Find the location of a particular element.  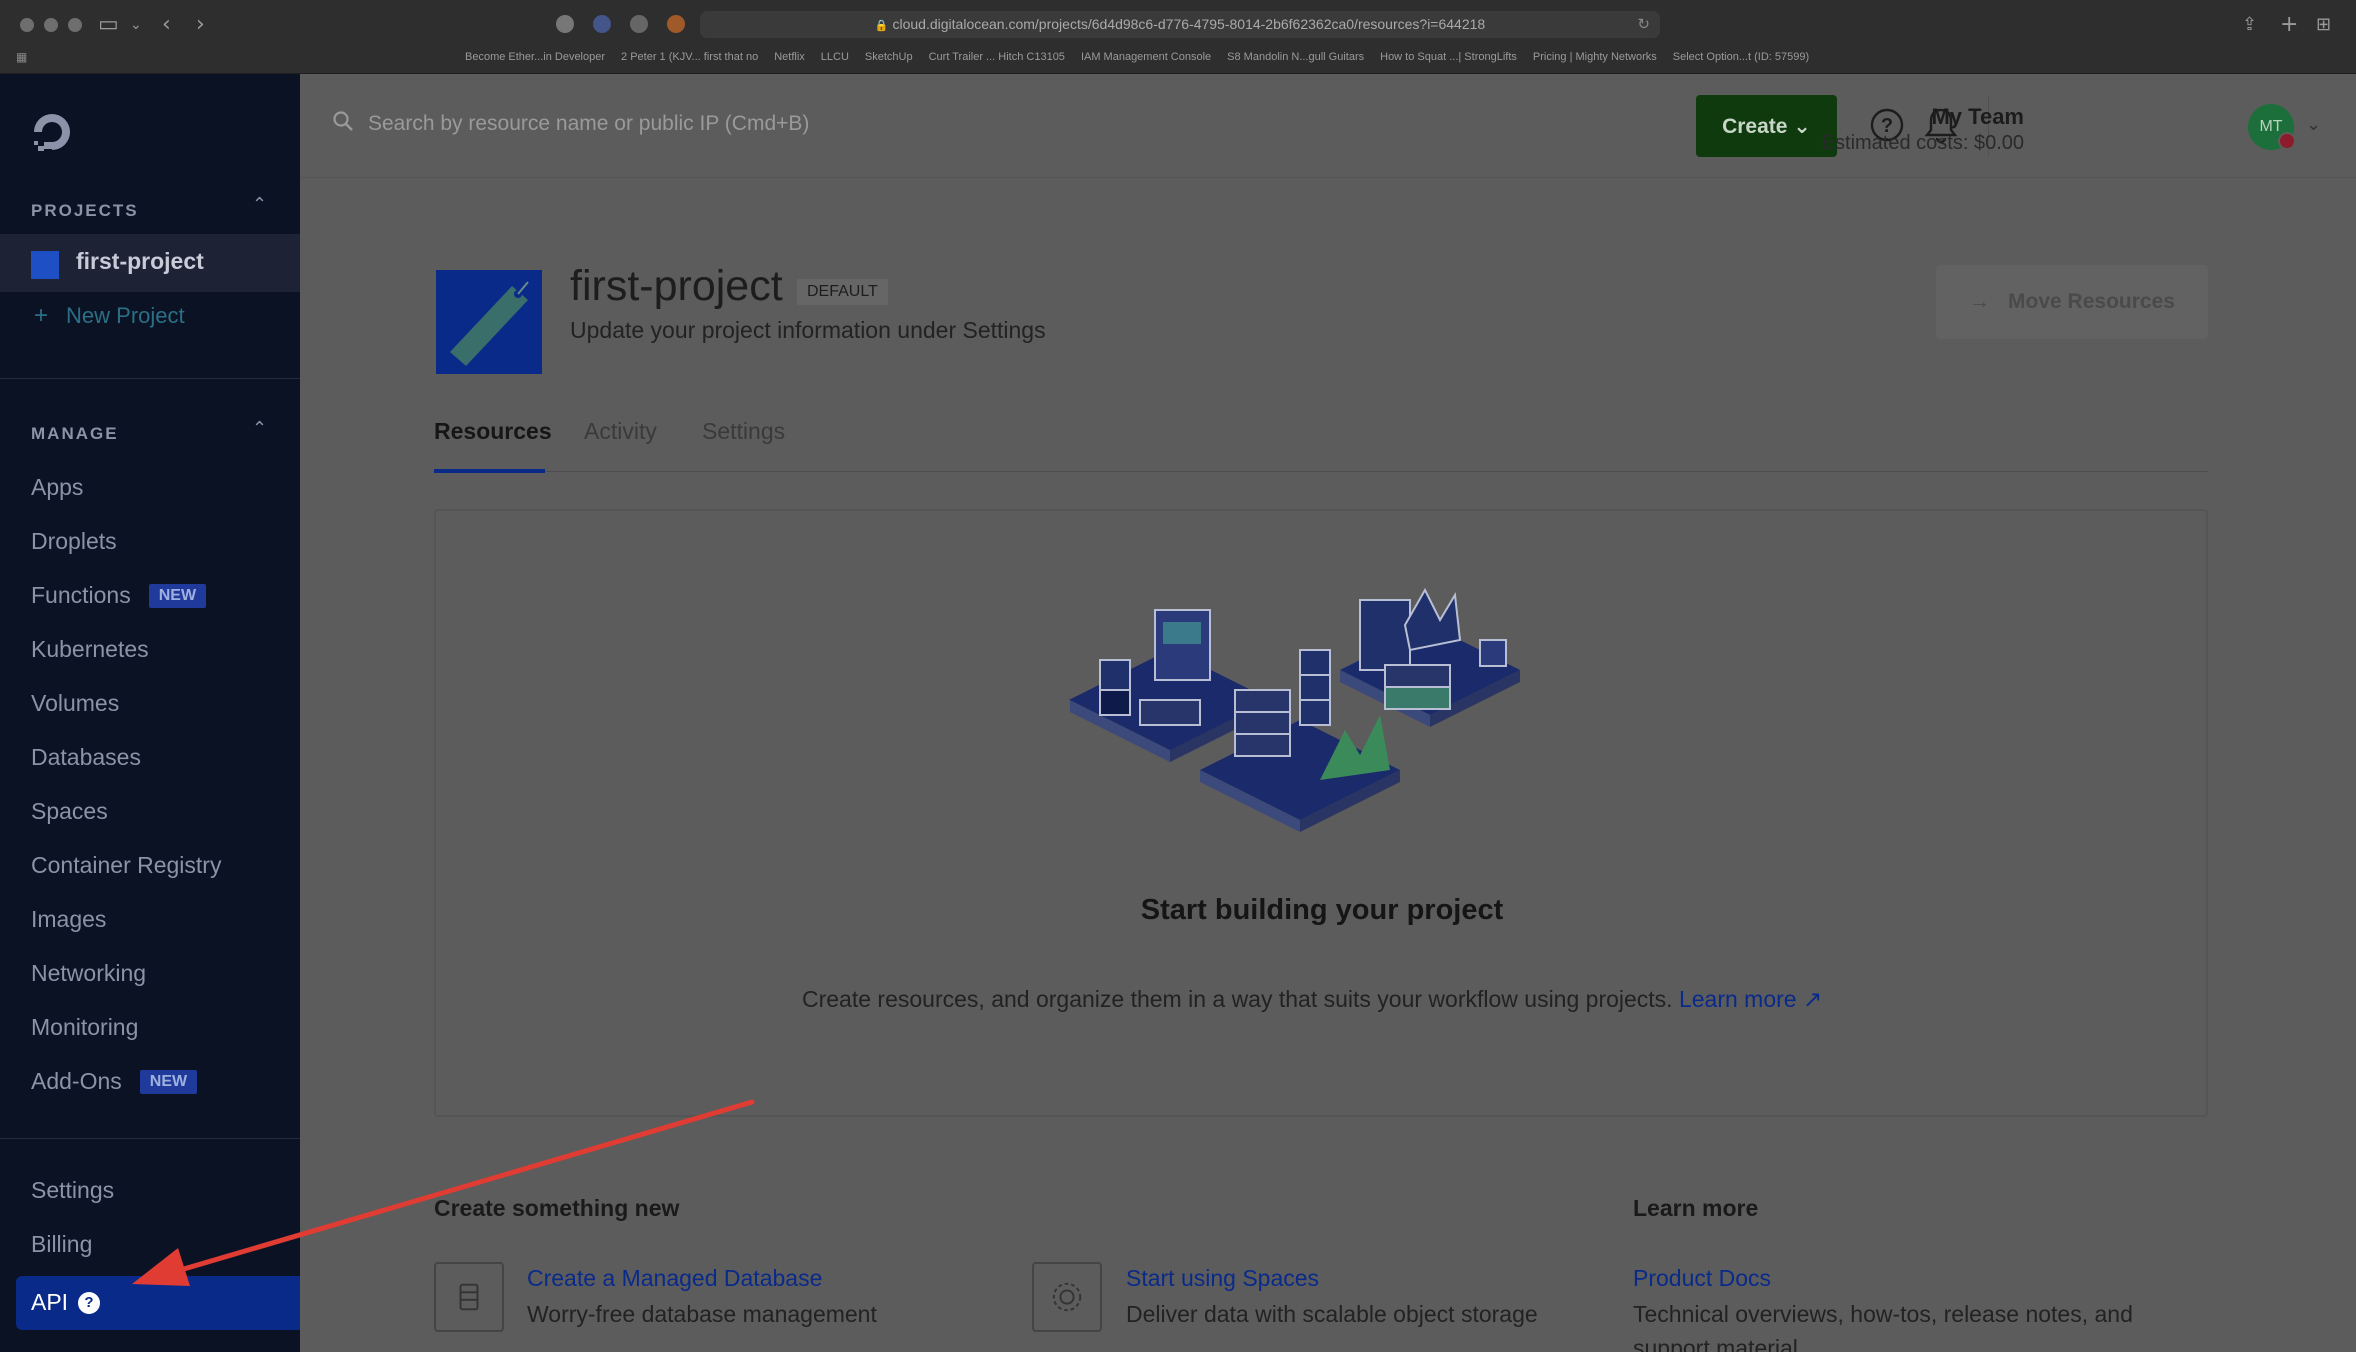

create-label: Create is located at coordinates (1755, 126).